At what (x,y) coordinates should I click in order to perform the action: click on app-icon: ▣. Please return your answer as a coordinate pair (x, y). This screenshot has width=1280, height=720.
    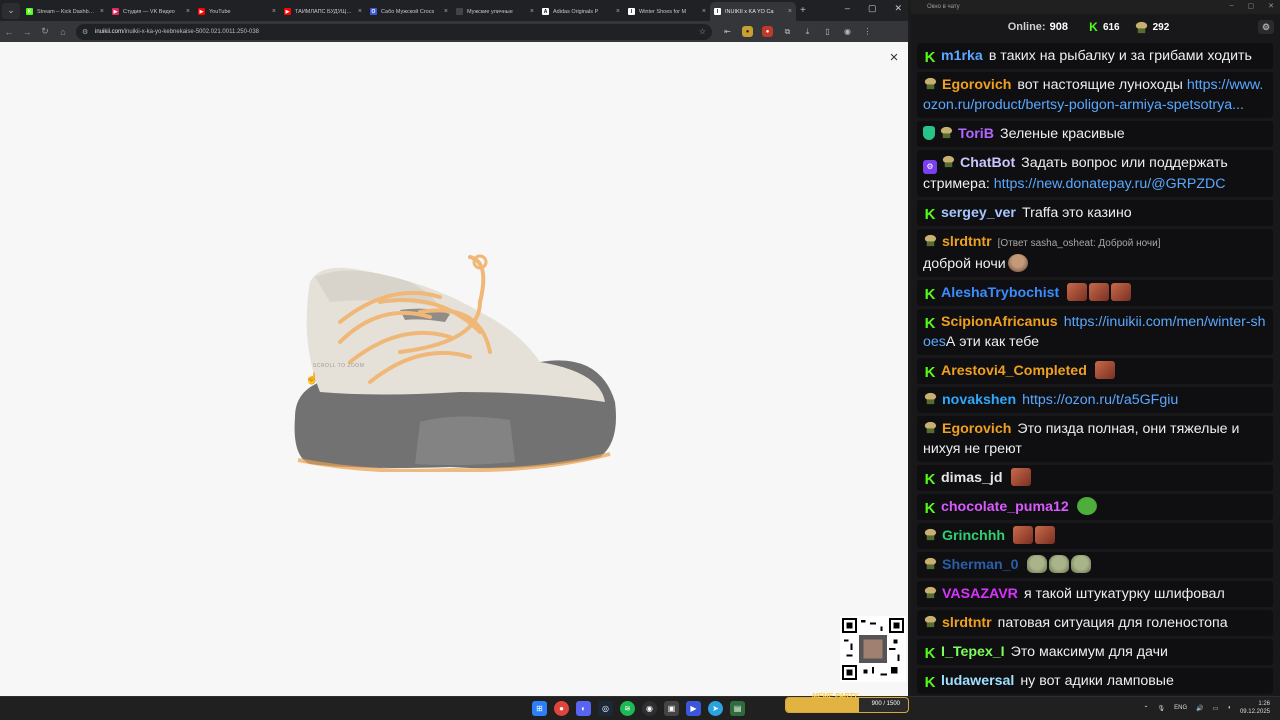
    Looking at the image, I should click on (671, 708).